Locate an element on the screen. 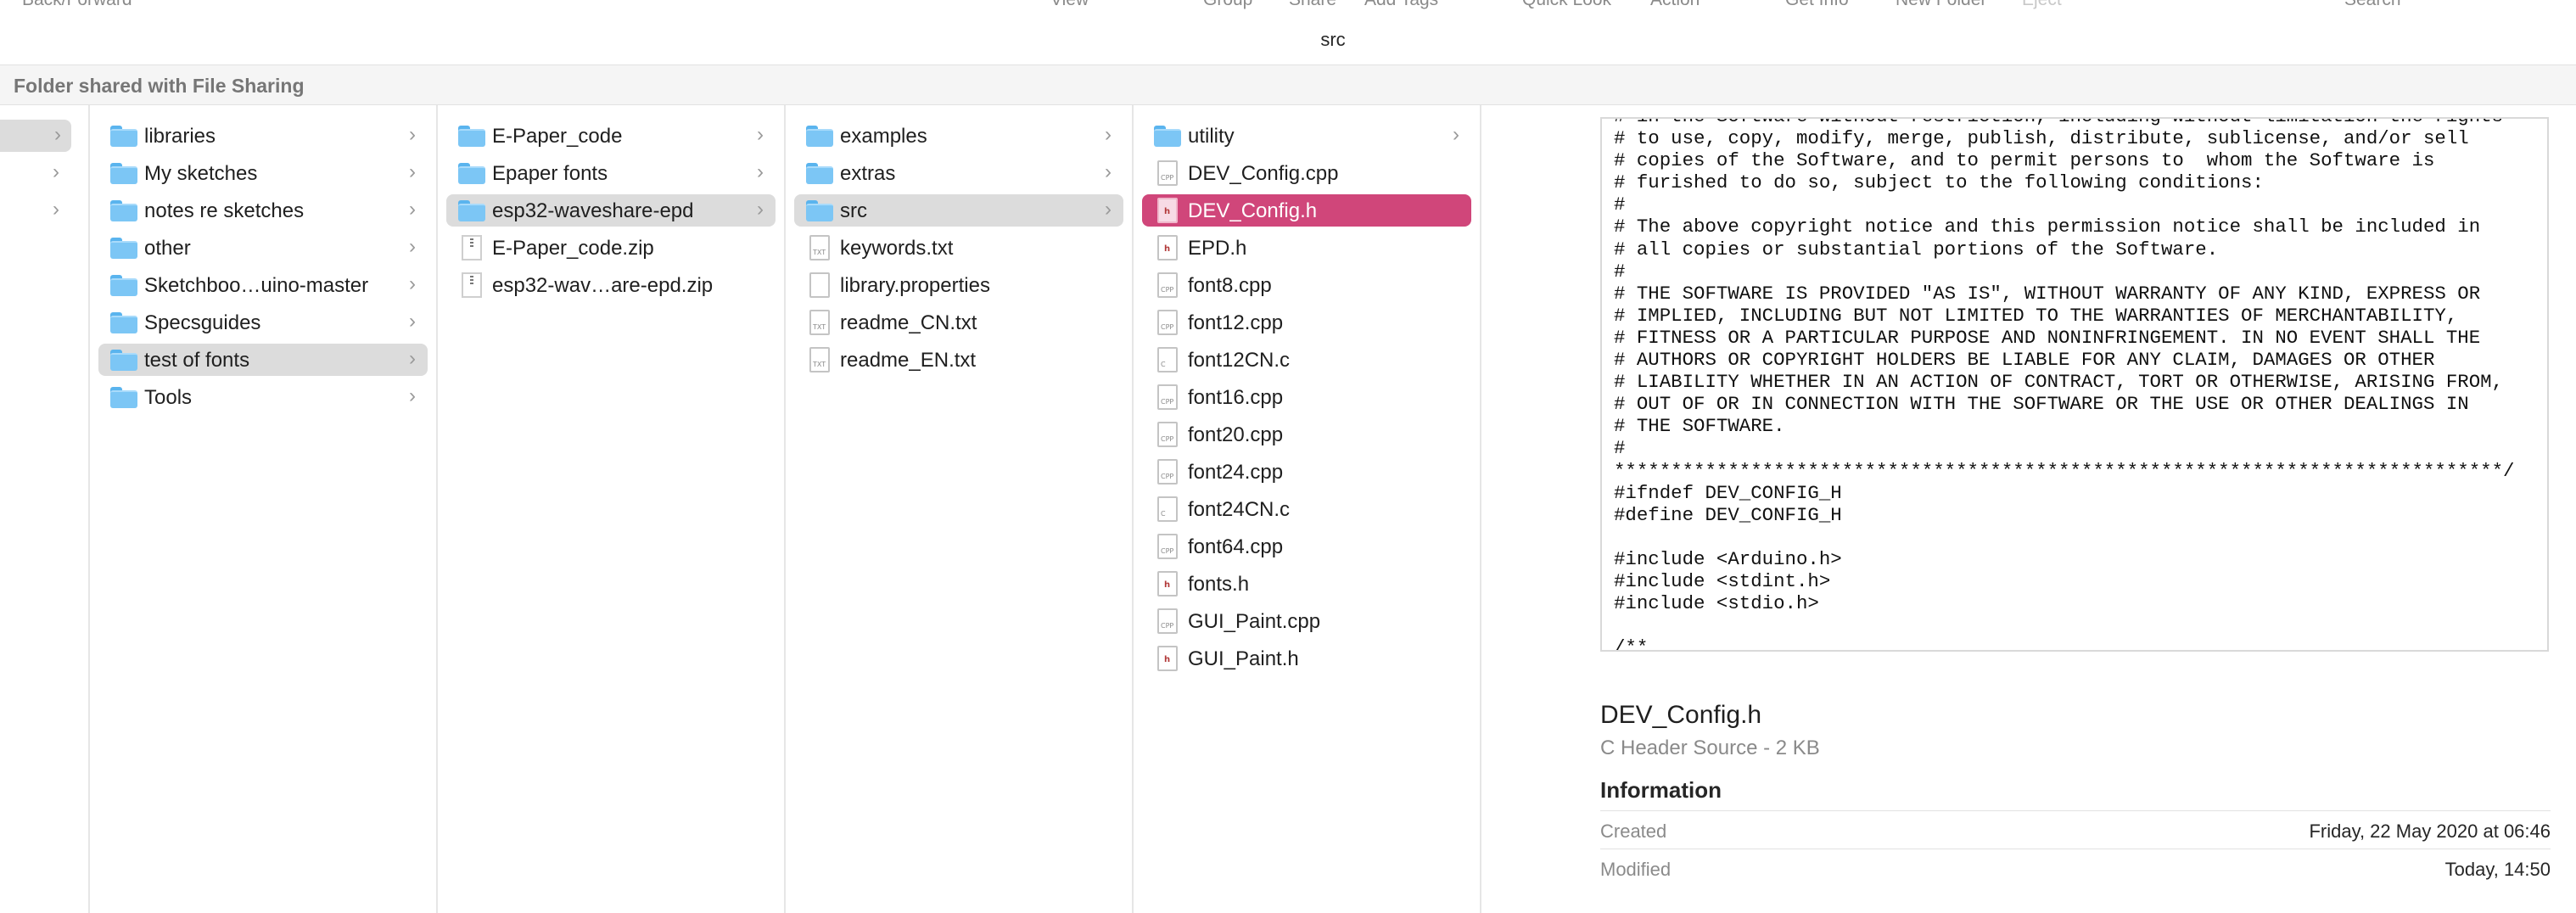 This screenshot has height=913, width=2576. list-item-e-paper-code: E-Paper_code › is located at coordinates (611, 136).